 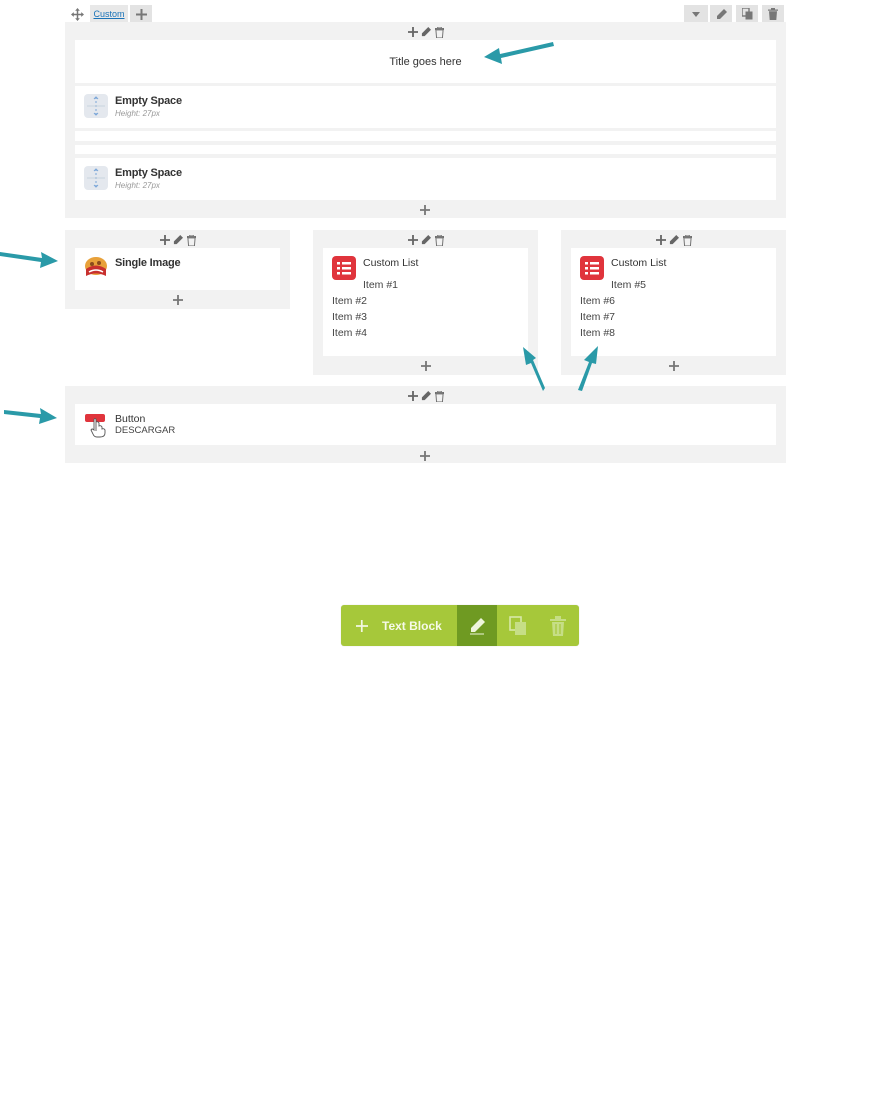 I want to click on row1-controls, so click(x=426, y=32).